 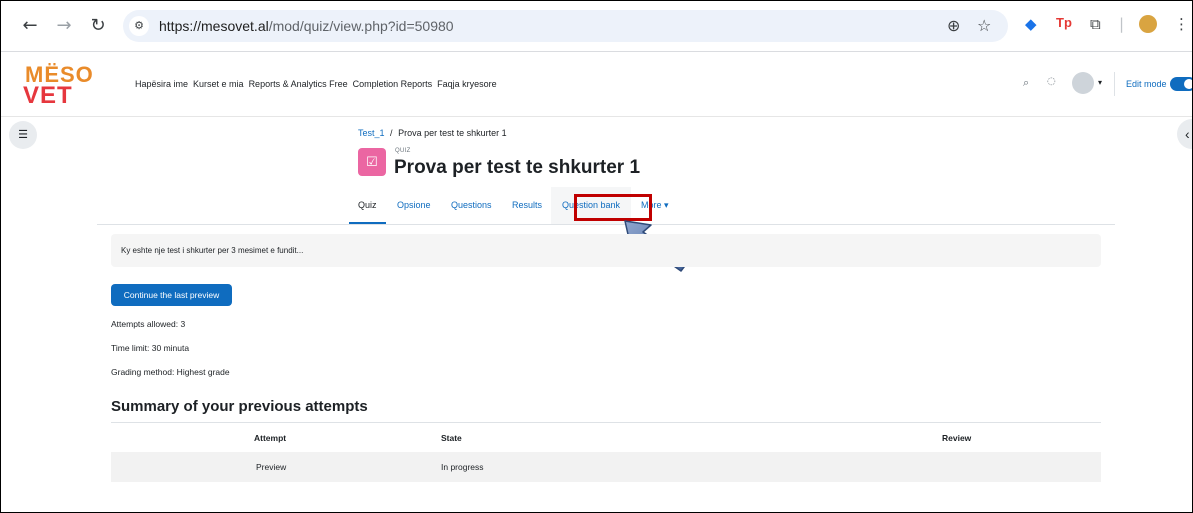 I want to click on tab-settings: Opsione, so click(x=414, y=205).